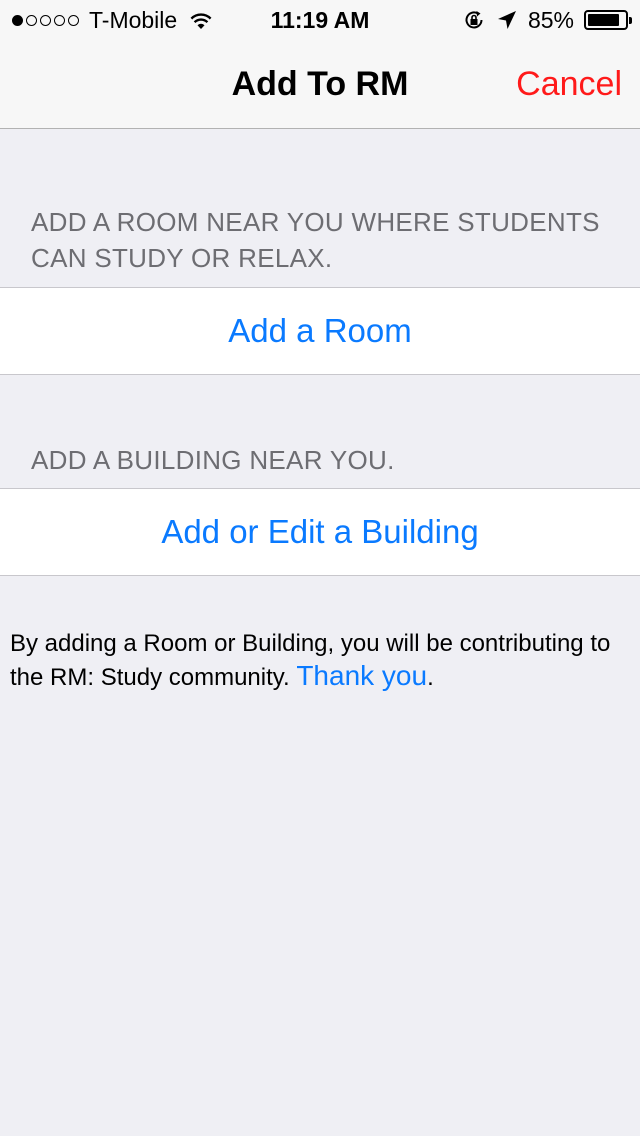 The image size is (640, 1136). Describe the element at coordinates (430, 677) in the screenshot. I see `footer-period: .` at that location.